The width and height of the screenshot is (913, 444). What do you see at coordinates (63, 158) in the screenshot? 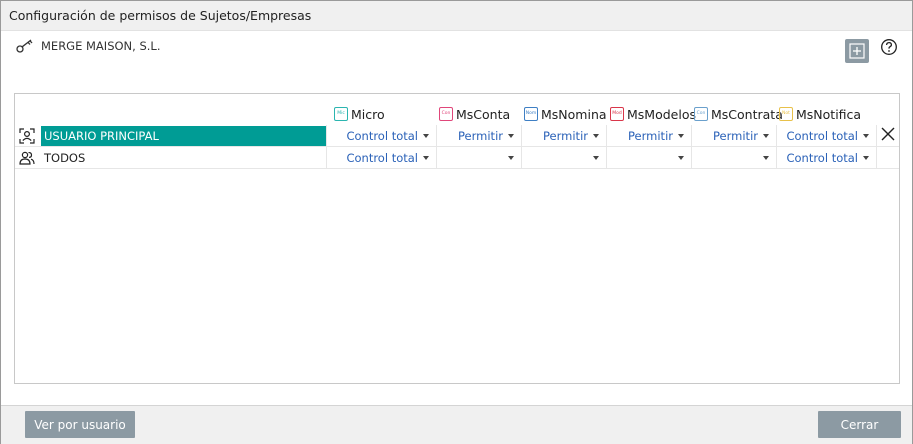
I see `row-name: TODOS` at bounding box center [63, 158].